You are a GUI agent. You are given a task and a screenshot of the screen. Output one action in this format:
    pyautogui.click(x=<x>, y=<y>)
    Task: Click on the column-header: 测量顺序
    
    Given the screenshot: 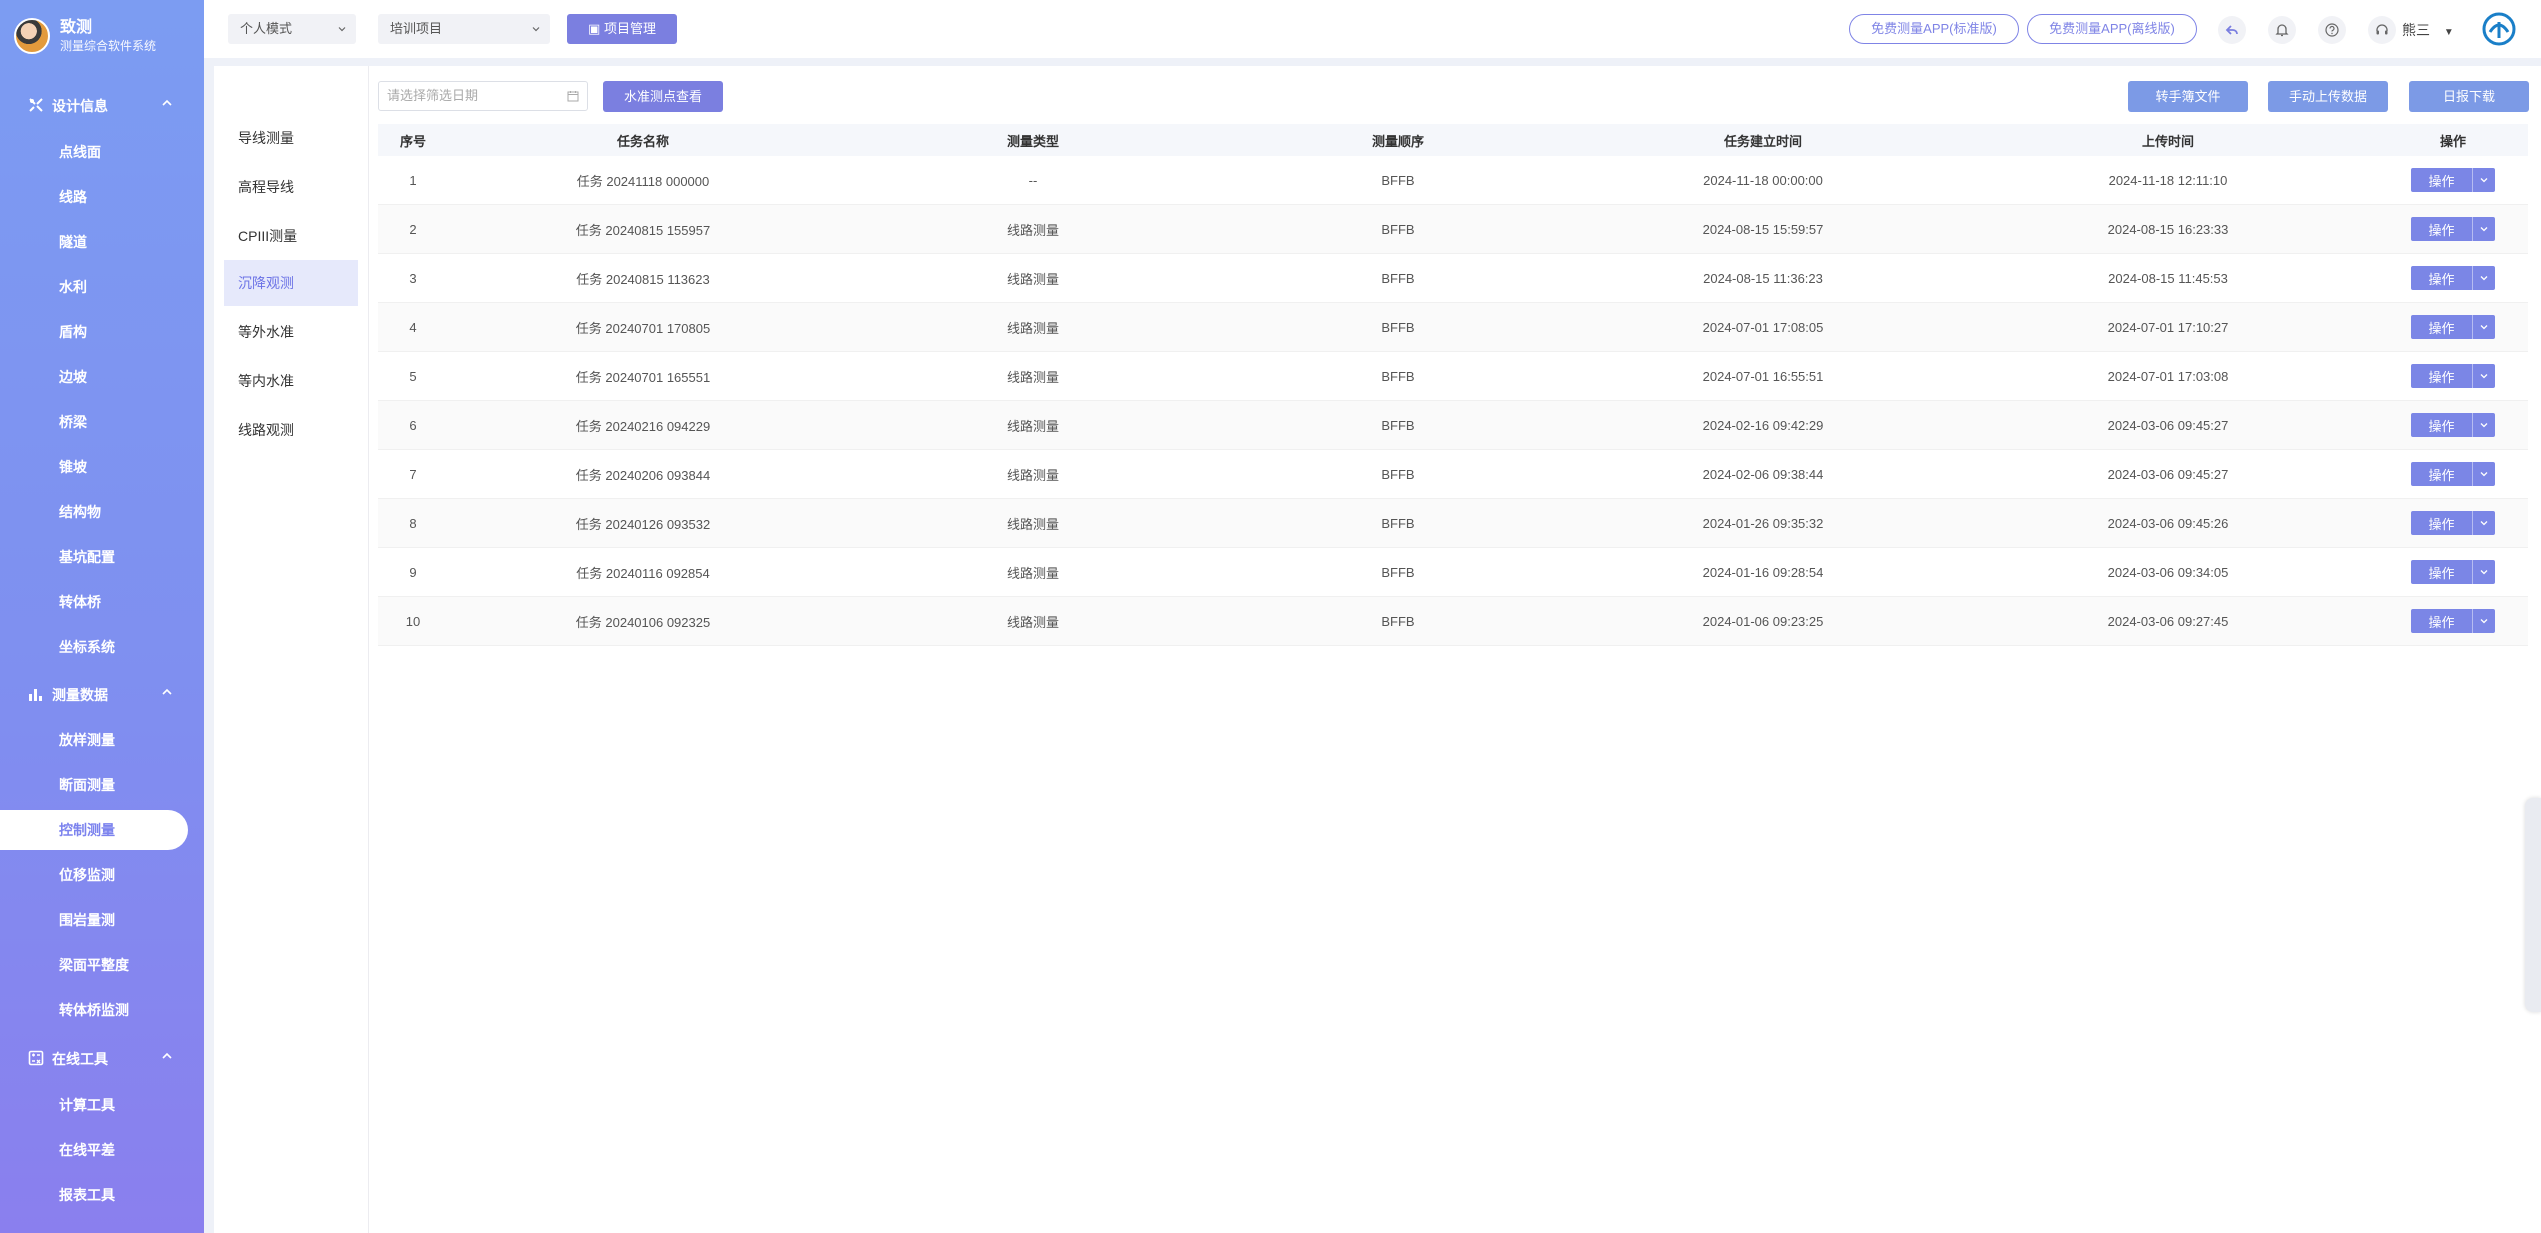 What is the action you would take?
    pyautogui.click(x=1397, y=141)
    